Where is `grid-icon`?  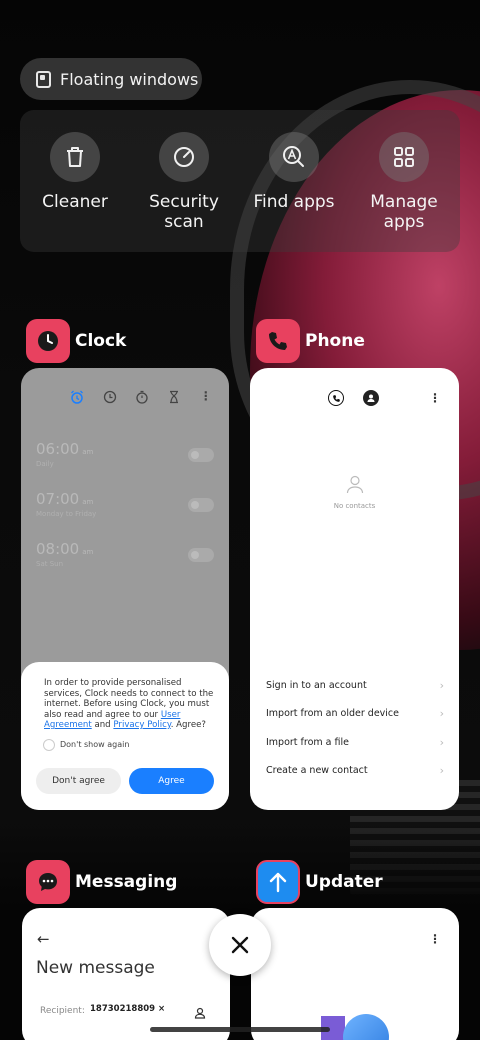
grid-icon is located at coordinates (404, 157).